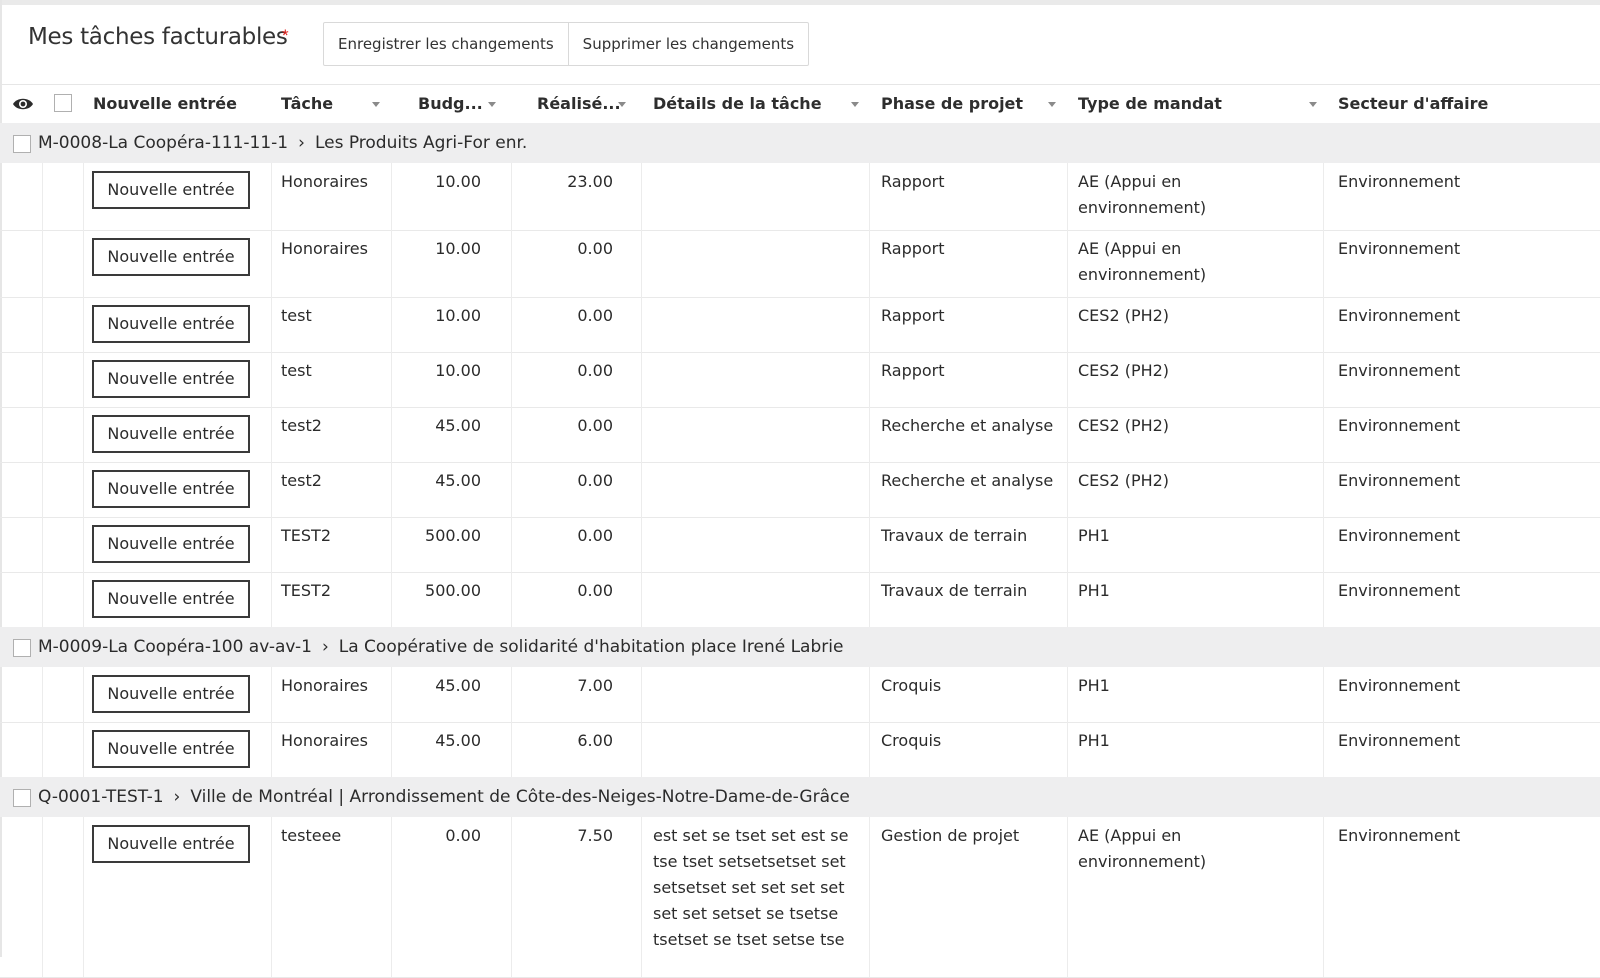  What do you see at coordinates (306, 590) in the screenshot?
I see `task-cell: TEST2` at bounding box center [306, 590].